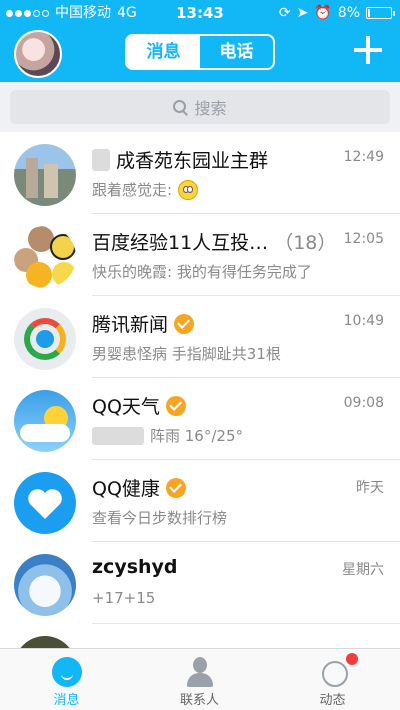  What do you see at coordinates (163, 52) in the screenshot?
I see `tab-messages: 消息` at bounding box center [163, 52].